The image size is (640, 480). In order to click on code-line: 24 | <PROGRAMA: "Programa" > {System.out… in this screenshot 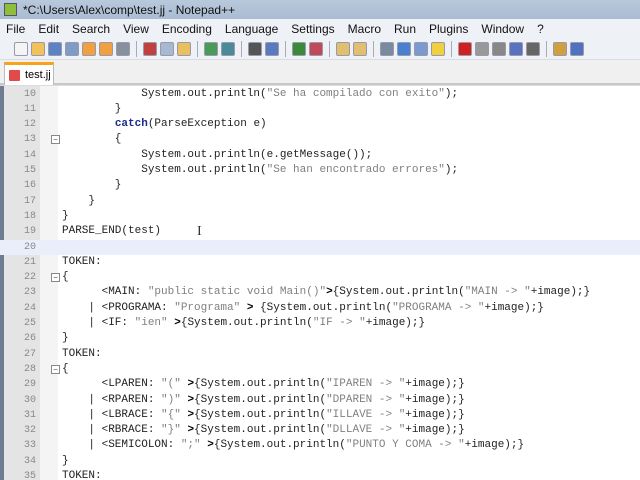, I will do `click(320, 308)`.